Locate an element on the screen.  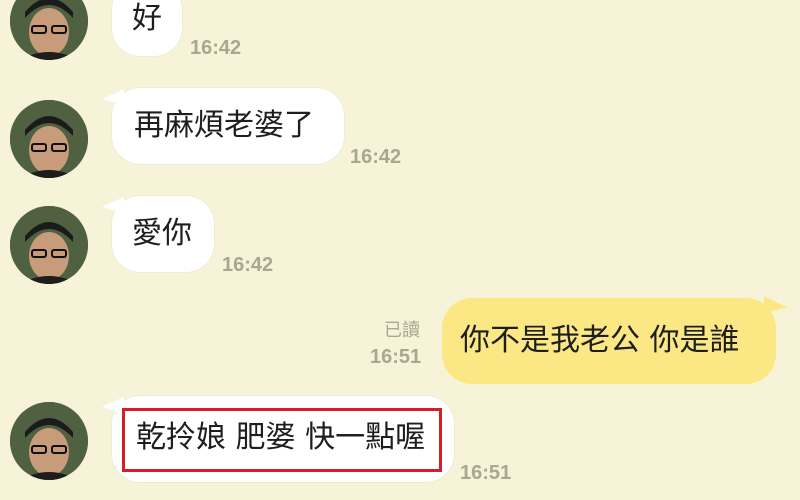
message-text: 愛你 is located at coordinates (162, 233).